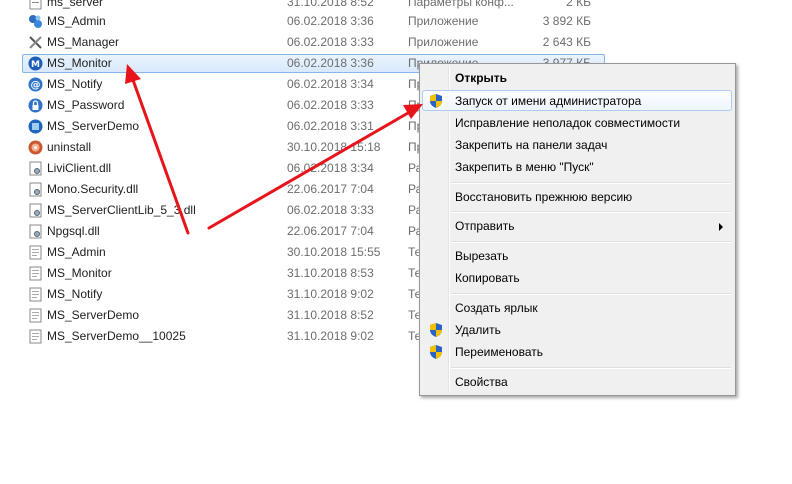 The height and width of the screenshot is (484, 792). What do you see at coordinates (721, 227) in the screenshot?
I see `submenu-arrow-icon` at bounding box center [721, 227].